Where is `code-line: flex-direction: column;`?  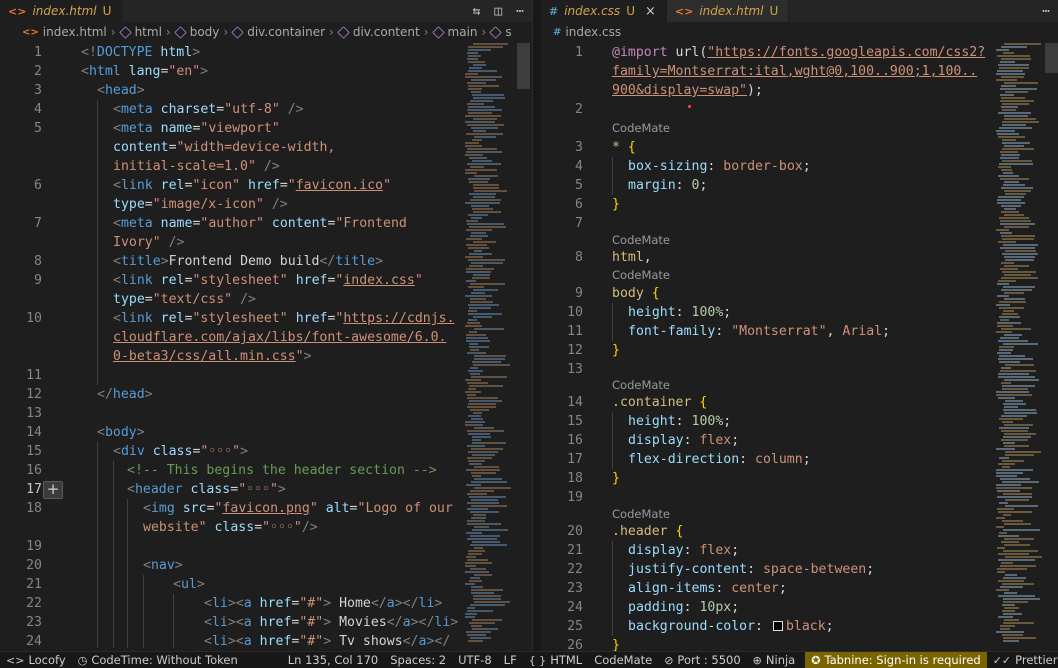 code-line: flex-direction: column; is located at coordinates (719, 459).